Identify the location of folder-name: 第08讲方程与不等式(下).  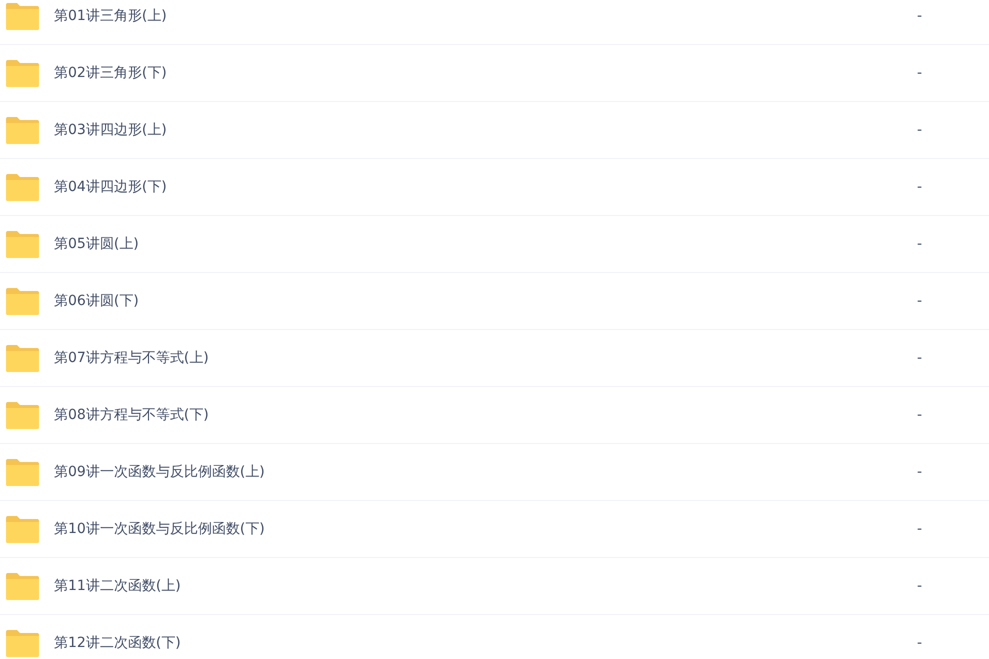
(485, 415).